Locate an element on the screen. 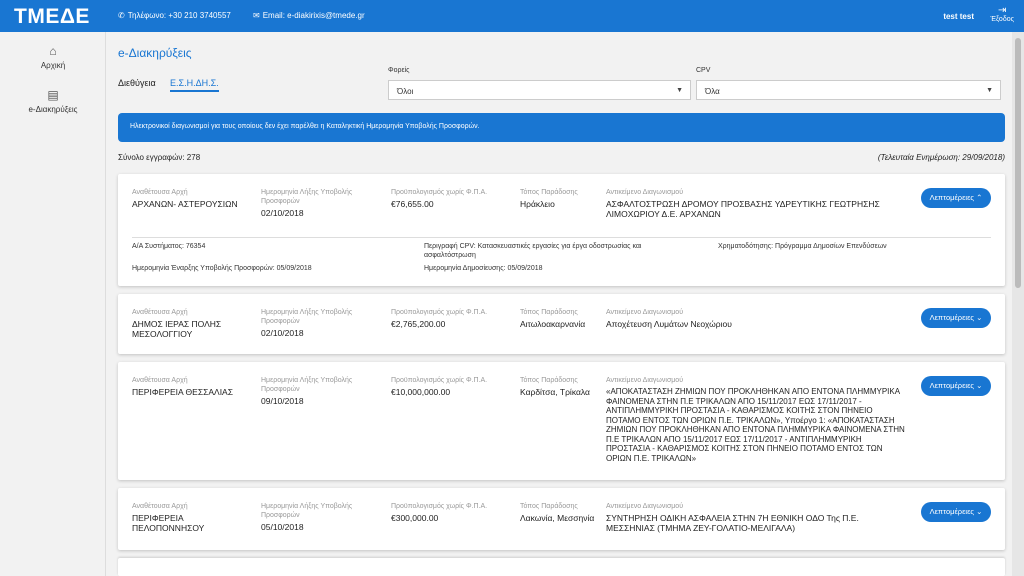 This screenshot has width=1024, height=576. sidebar-item-e-diakiryxeis: ▤ e-Διακηρύξεις is located at coordinates (53, 101).